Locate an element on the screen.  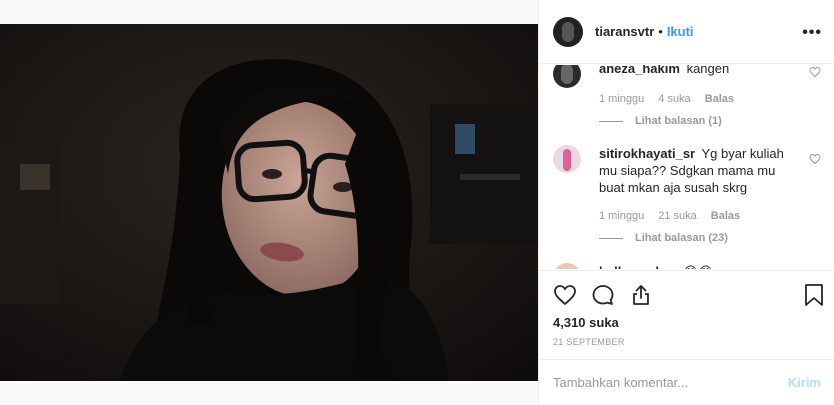
author-username: tiaransvtr is located at coordinates (624, 31).